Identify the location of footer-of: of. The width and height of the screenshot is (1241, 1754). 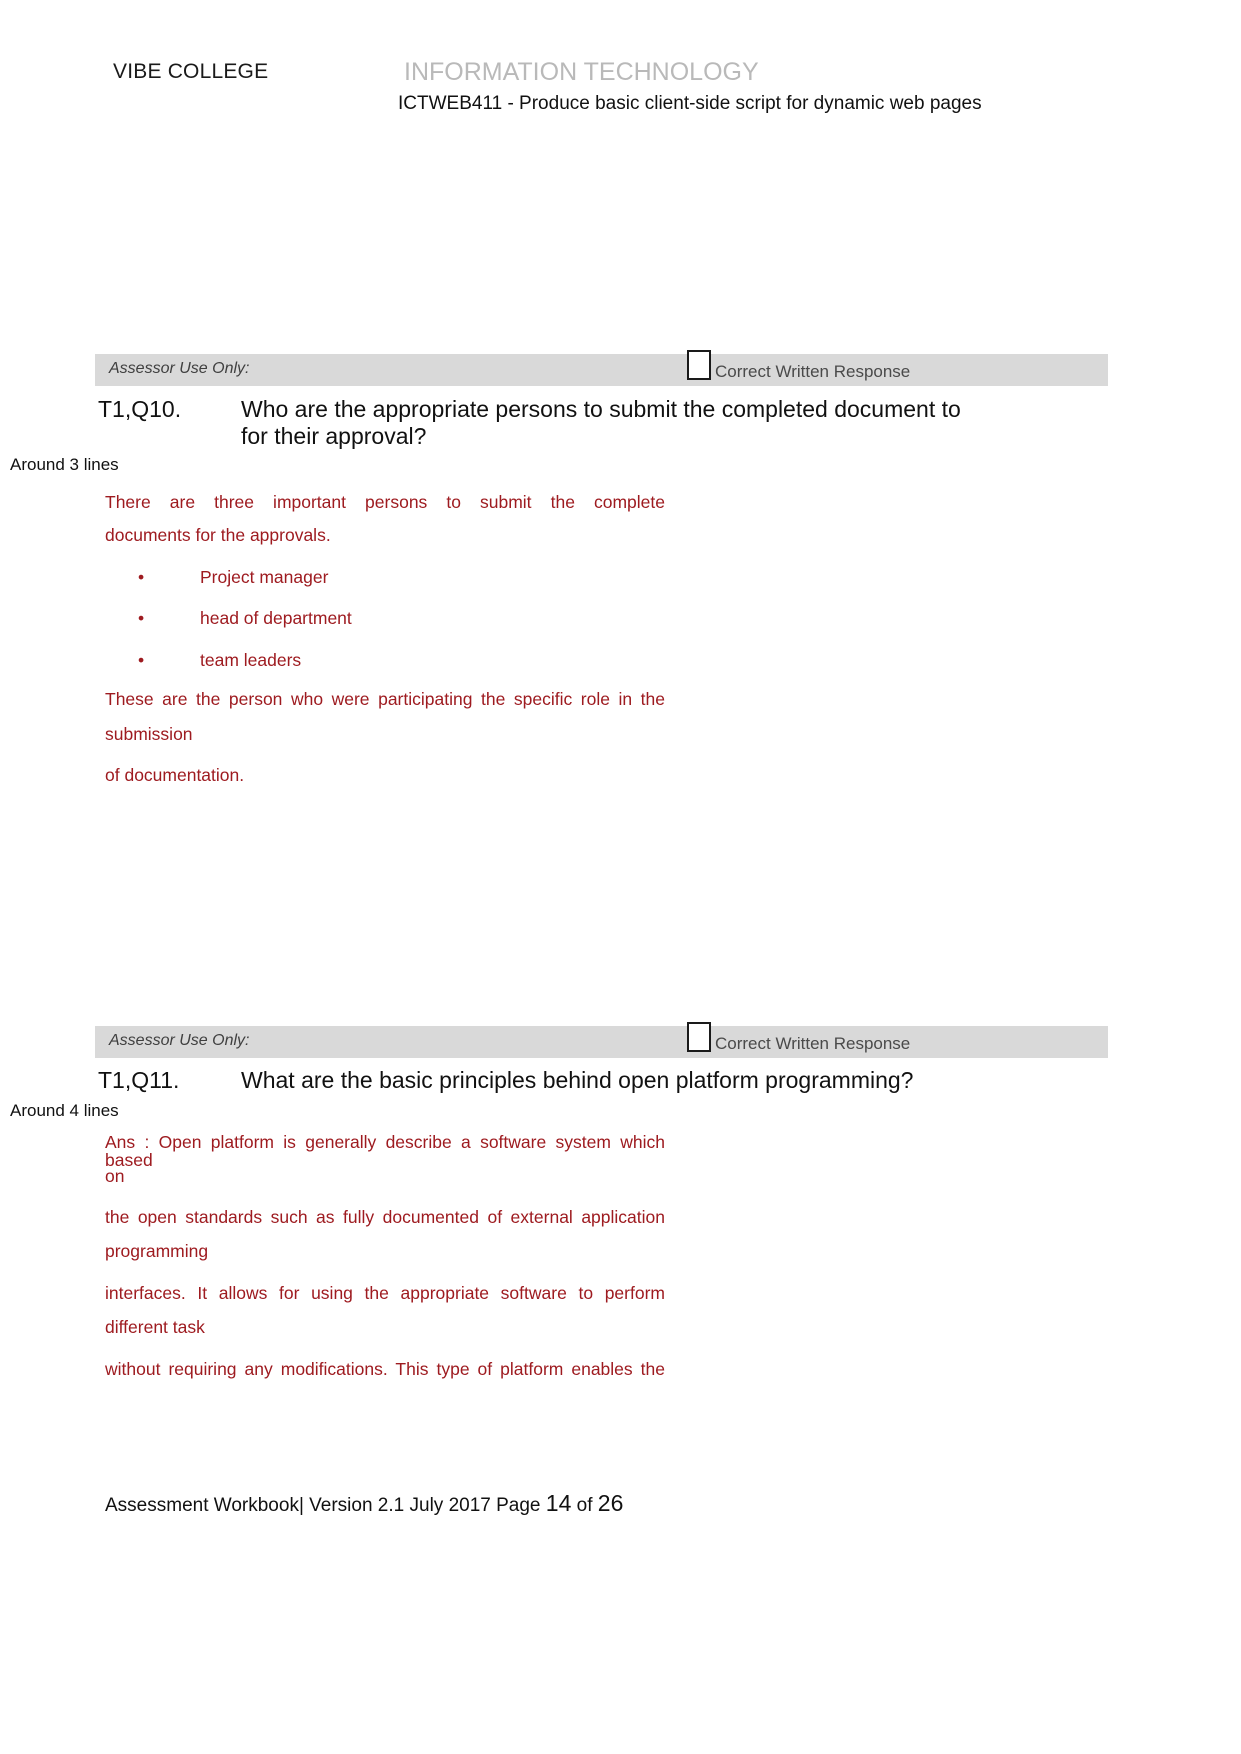
(584, 1505).